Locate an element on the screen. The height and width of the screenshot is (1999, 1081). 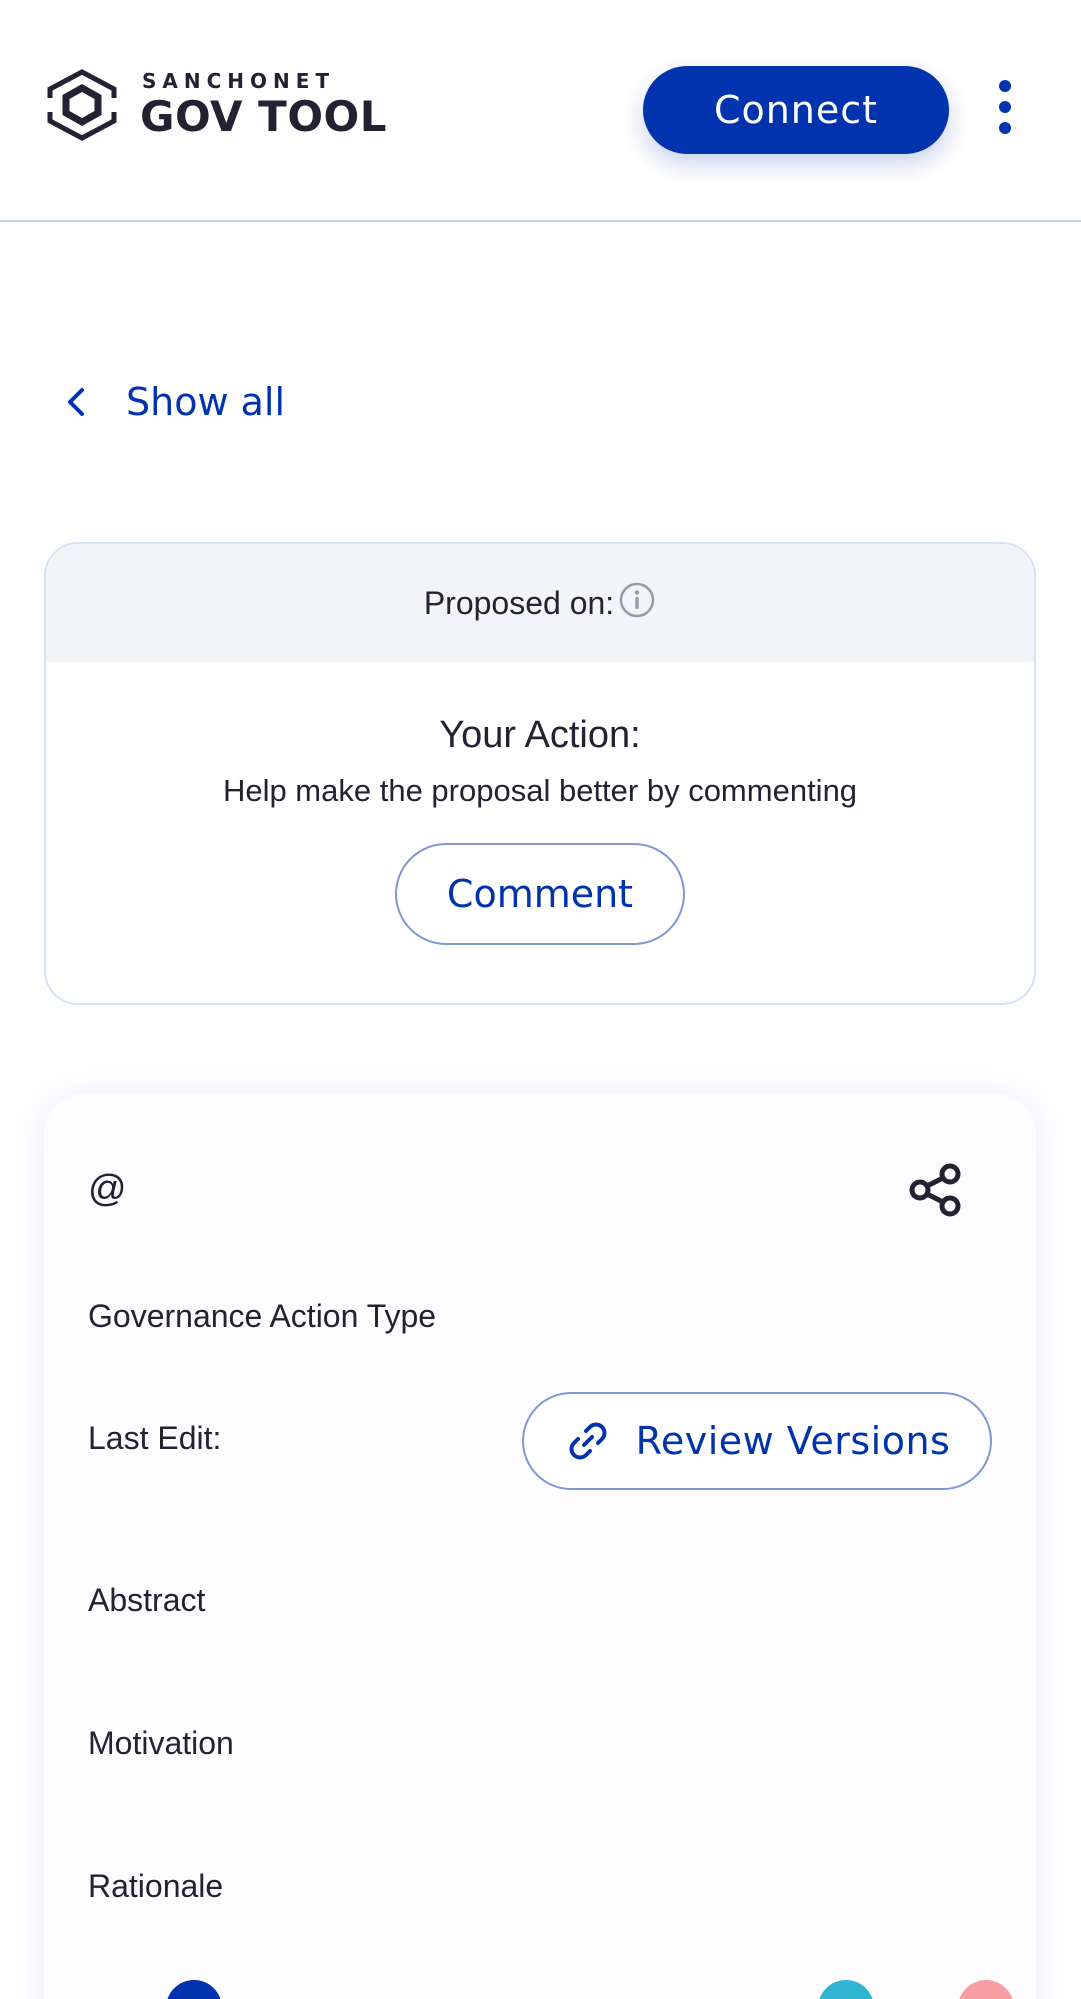
comment-button: Comment is located at coordinates (540, 894).